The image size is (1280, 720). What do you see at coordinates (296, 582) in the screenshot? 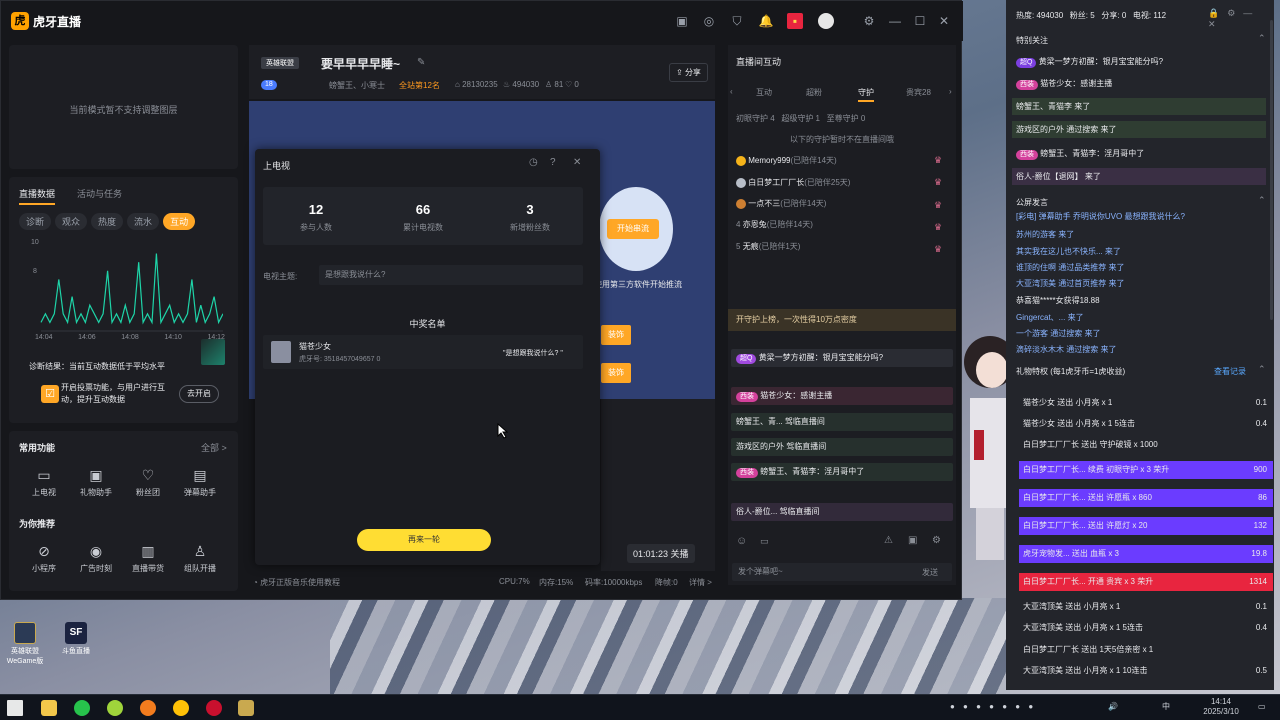
I see `music-hint: ◔ 虎牙正版音乐使用教程` at bounding box center [296, 582].